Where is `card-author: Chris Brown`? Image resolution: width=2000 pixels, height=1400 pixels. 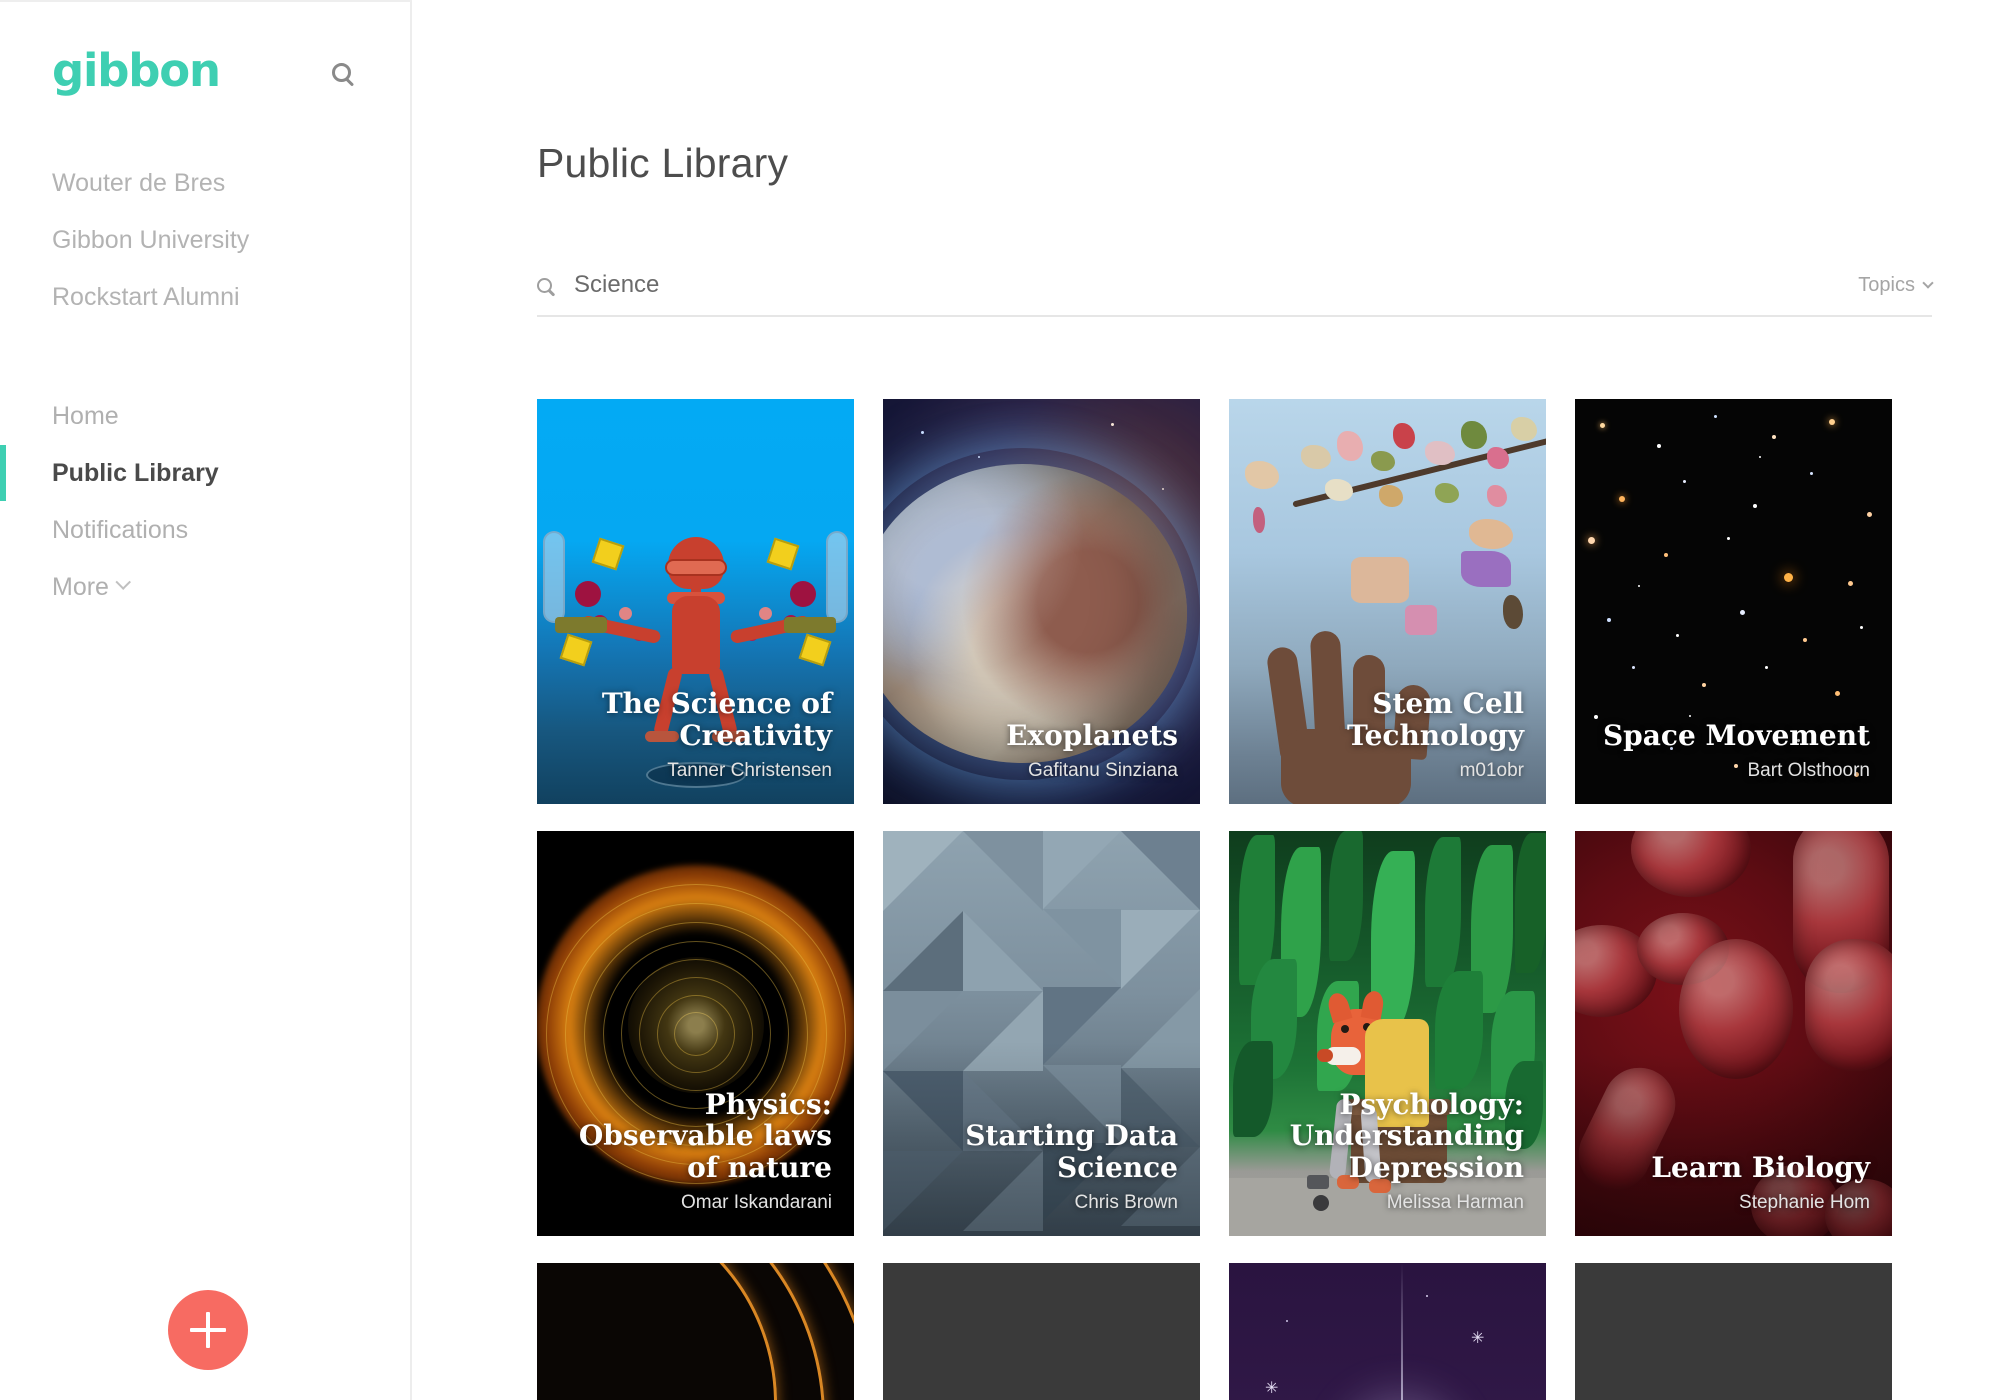
card-author: Chris Brown is located at coordinates (1126, 1202).